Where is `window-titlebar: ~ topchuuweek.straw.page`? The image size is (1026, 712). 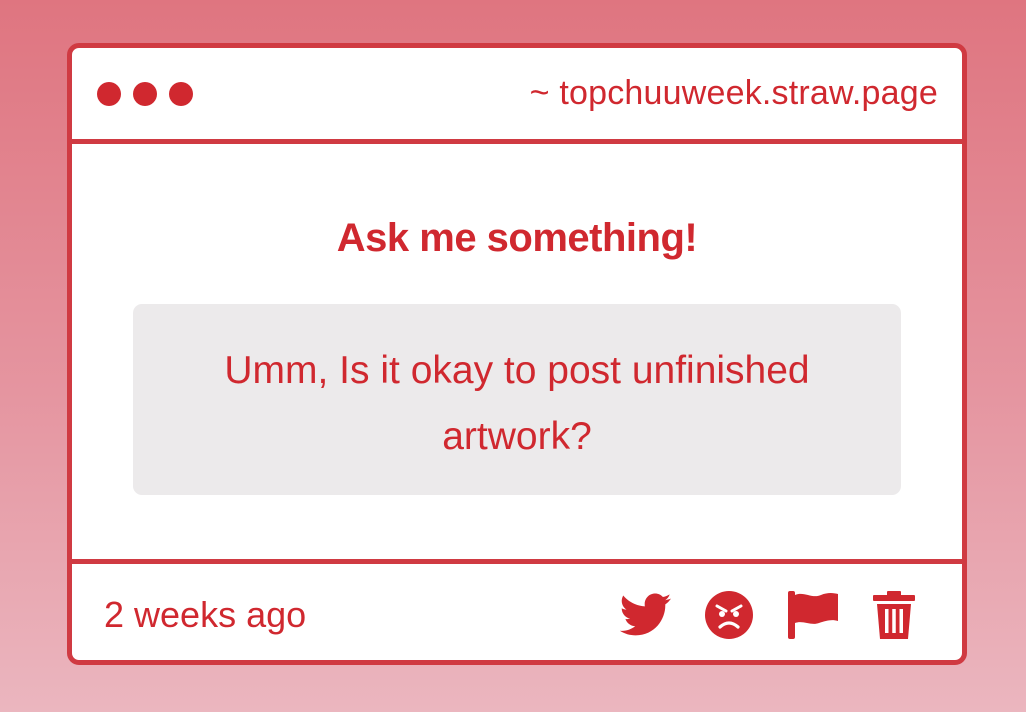
window-titlebar: ~ topchuuweek.straw.page is located at coordinates (517, 96).